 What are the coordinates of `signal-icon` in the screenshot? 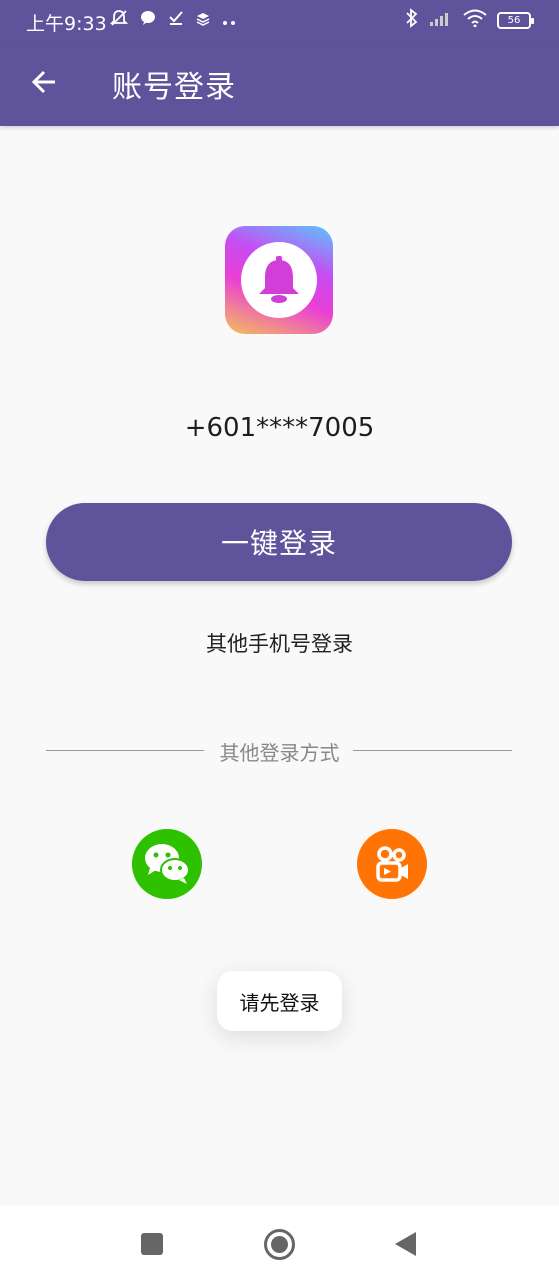 It's located at (441, 20).